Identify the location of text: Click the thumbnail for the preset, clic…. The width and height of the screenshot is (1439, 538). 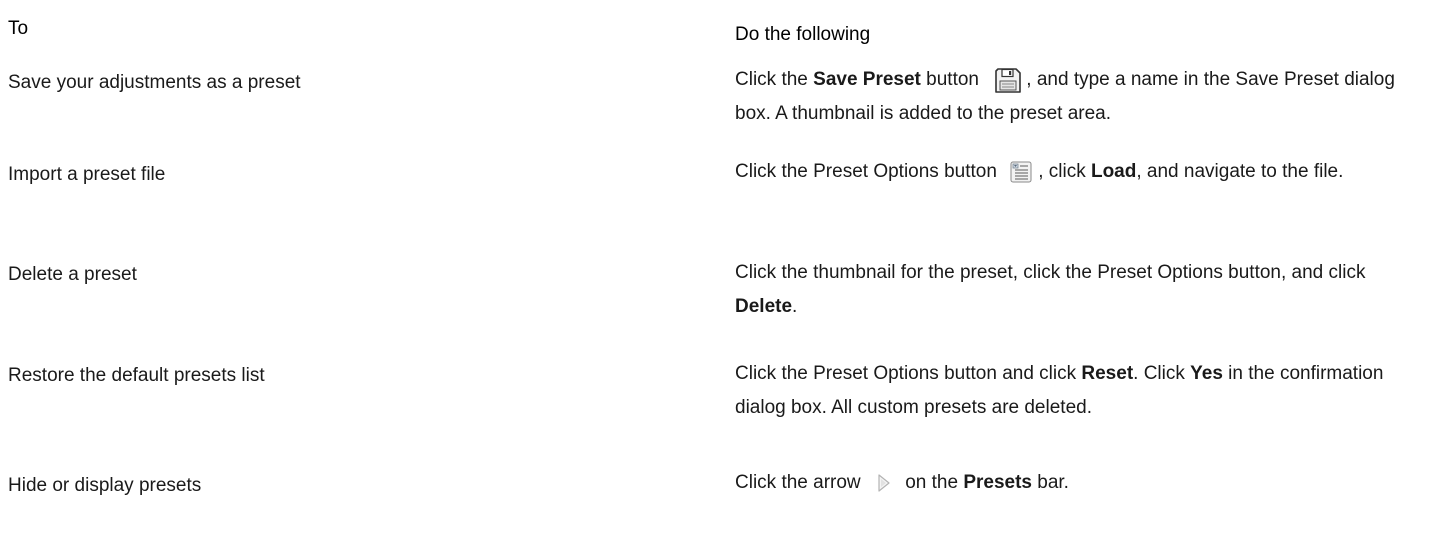
(1050, 272).